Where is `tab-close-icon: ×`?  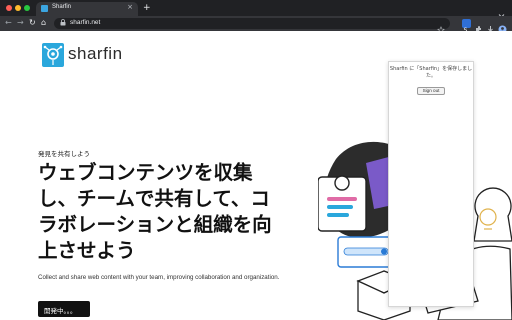 tab-close-icon: × is located at coordinates (130, 7).